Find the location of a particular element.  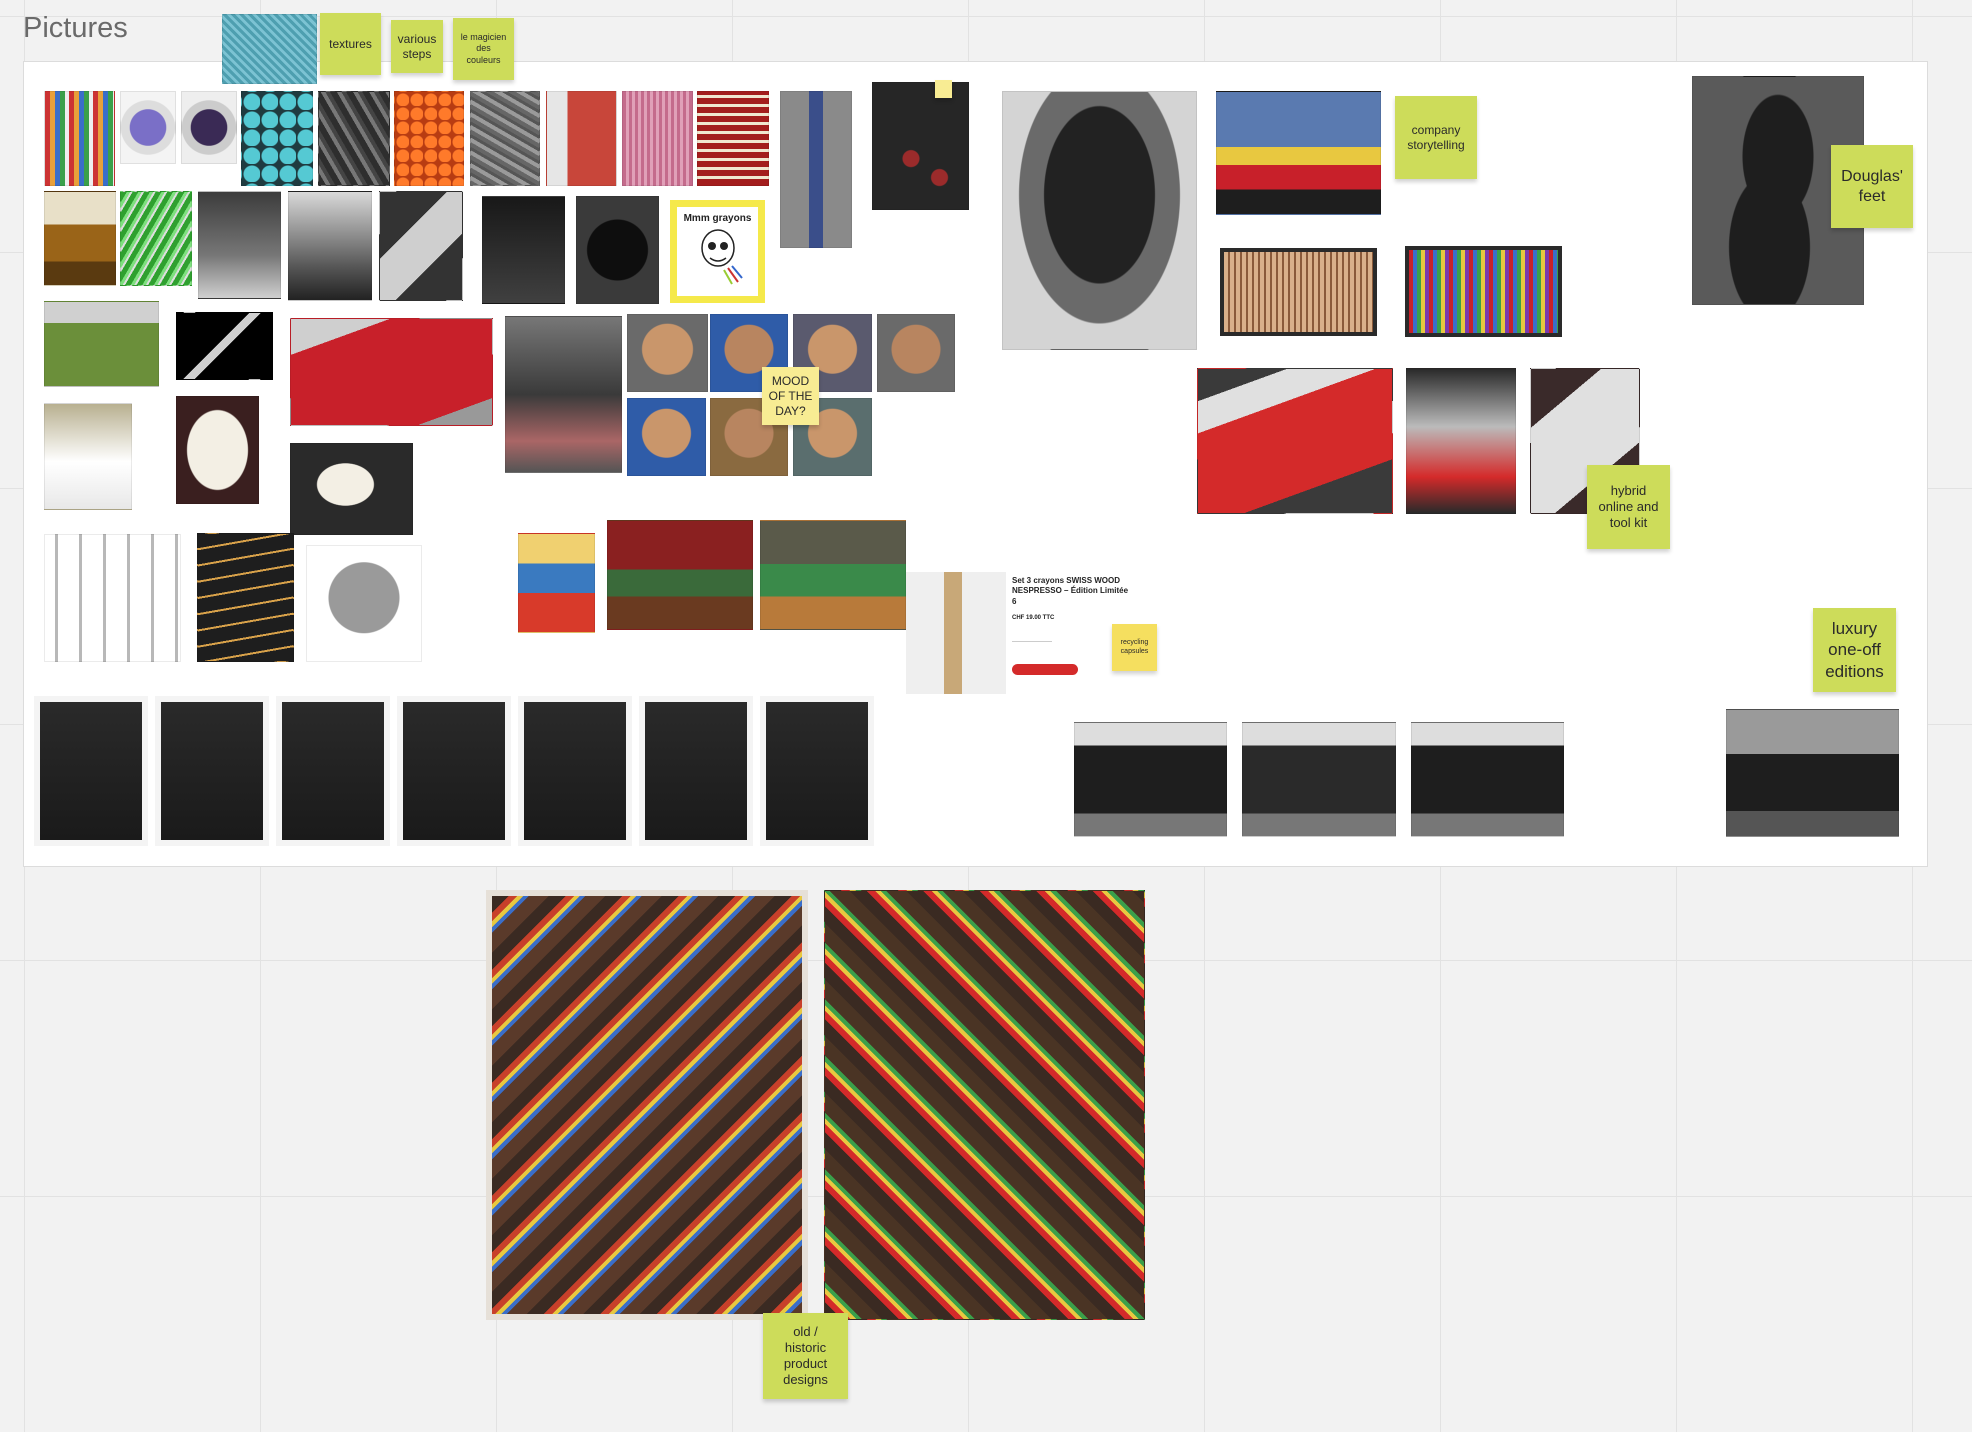

historic-pencil-showcase-left-image is located at coordinates (647, 1105).